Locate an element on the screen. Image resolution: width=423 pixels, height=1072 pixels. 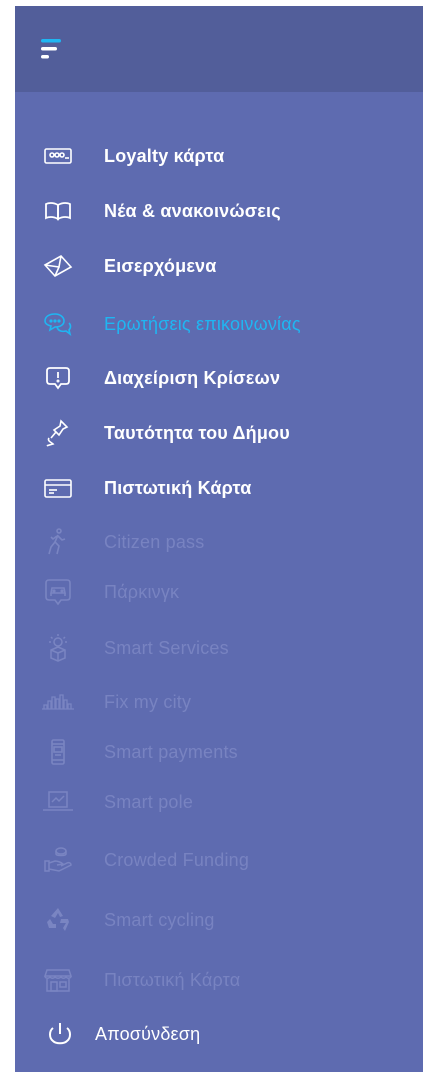
walking-person-icon is located at coordinates (58, 542).